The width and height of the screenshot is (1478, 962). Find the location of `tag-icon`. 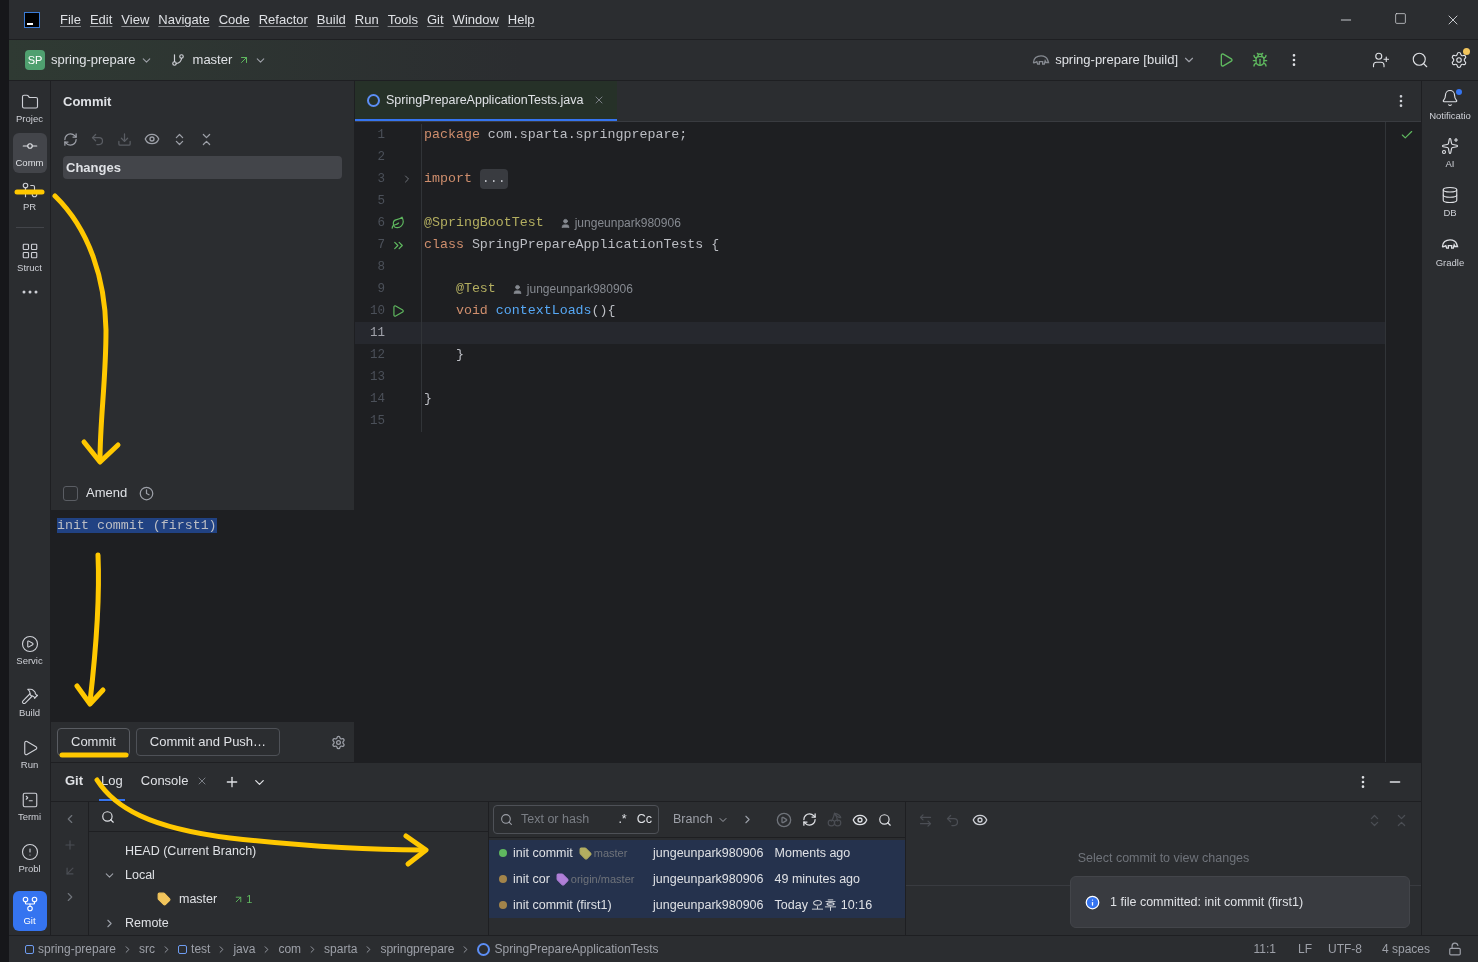

tag-icon is located at coordinates (164, 899).